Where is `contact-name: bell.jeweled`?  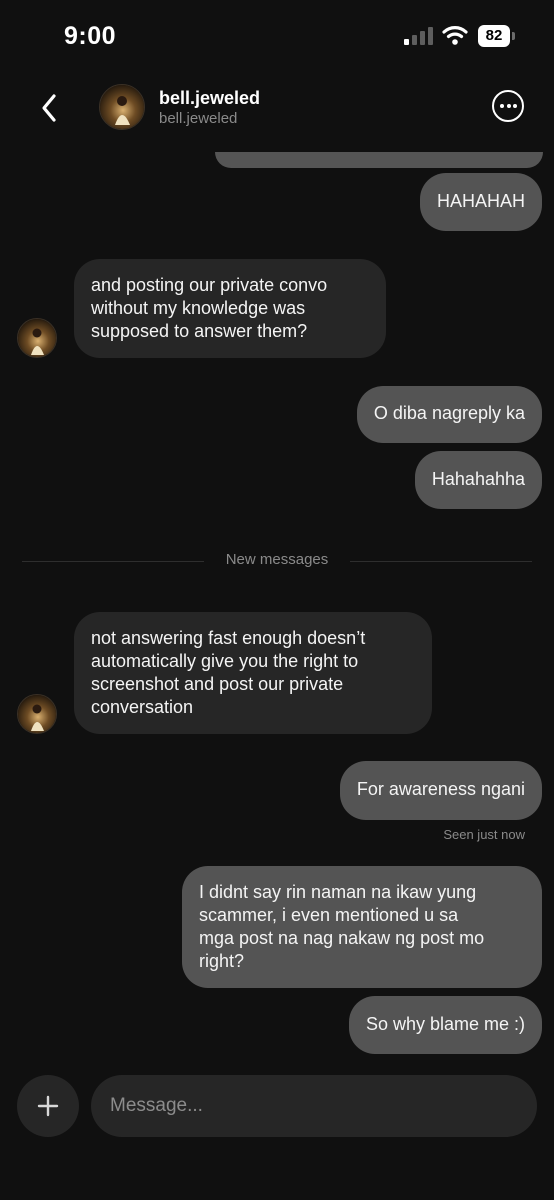
contact-name: bell.jeweled is located at coordinates (209, 98).